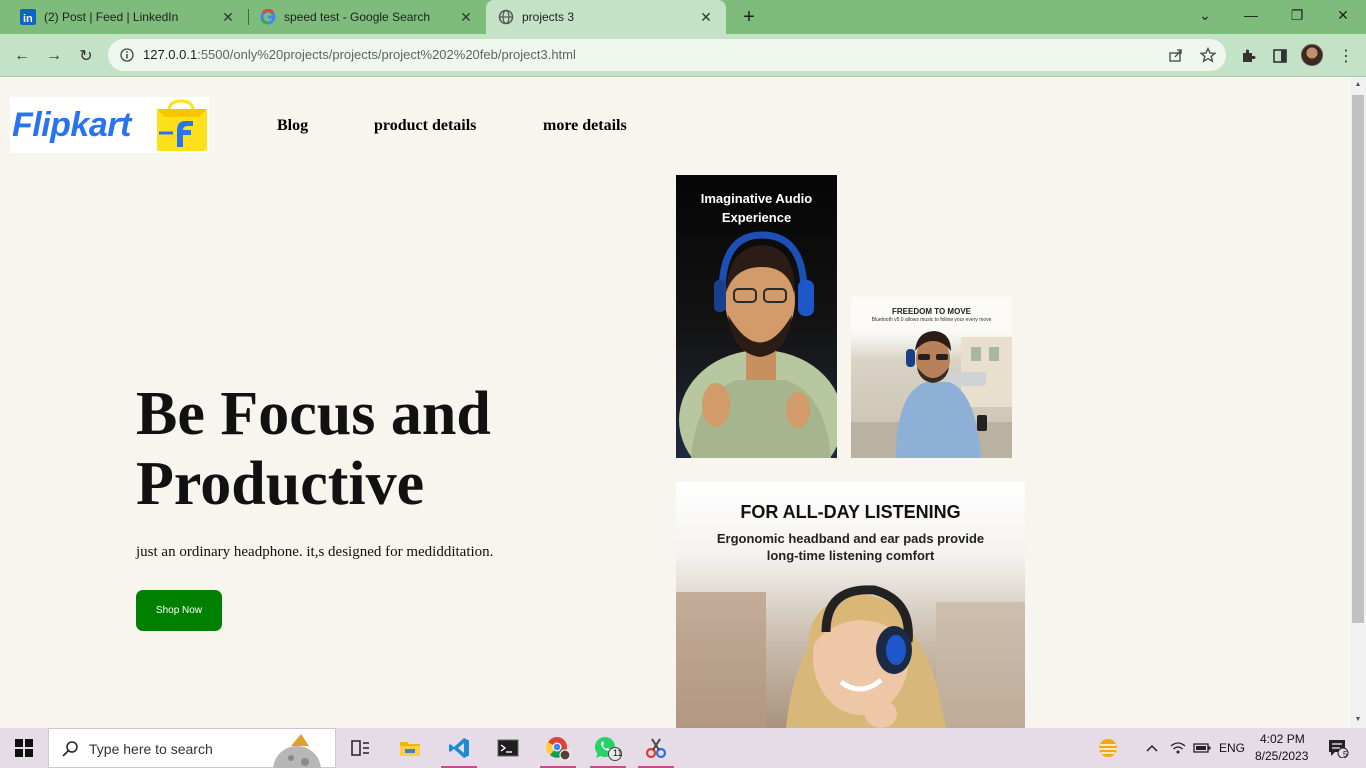  Describe the element at coordinates (1176, 55) in the screenshot. I see `share-icon` at that location.